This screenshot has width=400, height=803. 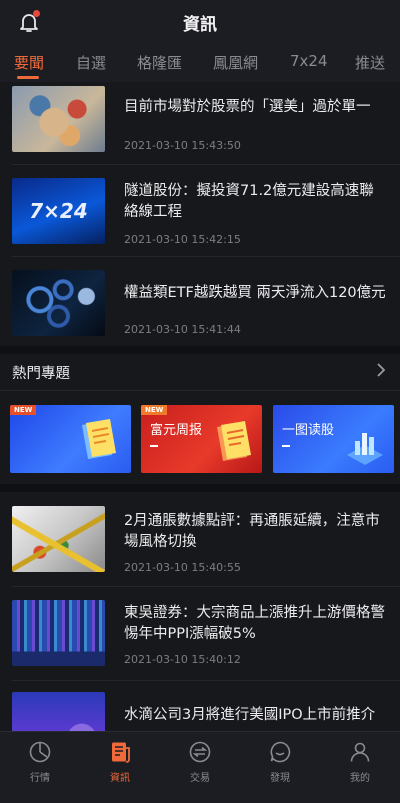 I want to click on news-headline: 目前市場對於股票的「選美」過於單一, so click(x=247, y=107).